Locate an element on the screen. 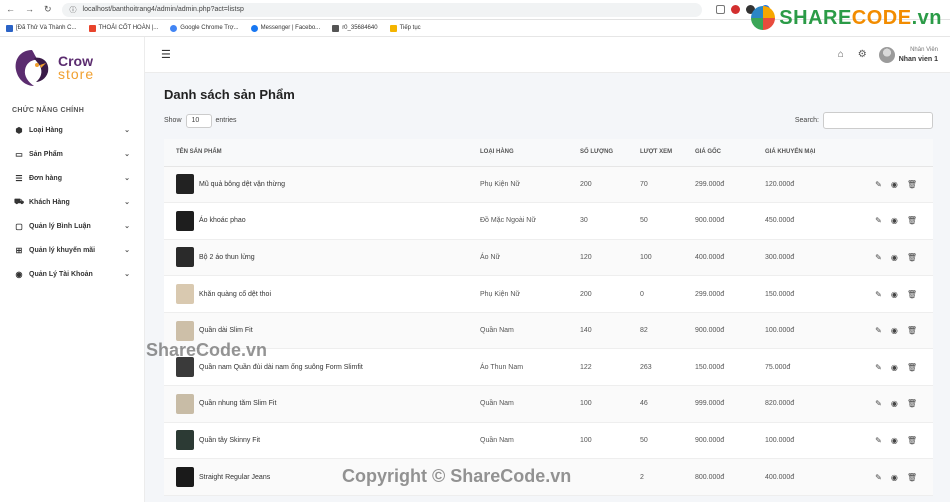  product-thumbnail is located at coordinates (185, 440).